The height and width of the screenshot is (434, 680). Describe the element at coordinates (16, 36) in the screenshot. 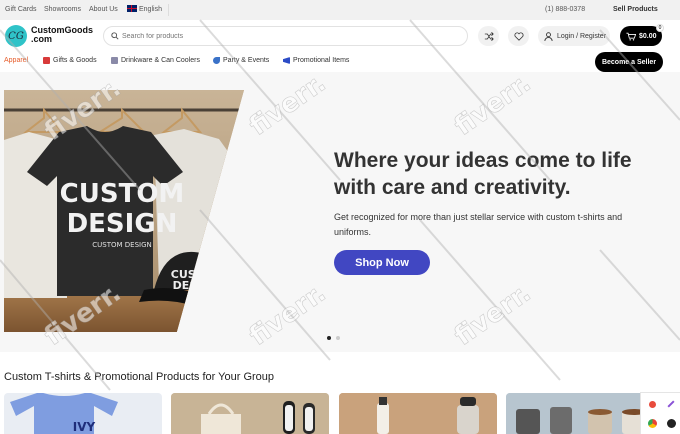

I see `logo-mark: CG` at that location.